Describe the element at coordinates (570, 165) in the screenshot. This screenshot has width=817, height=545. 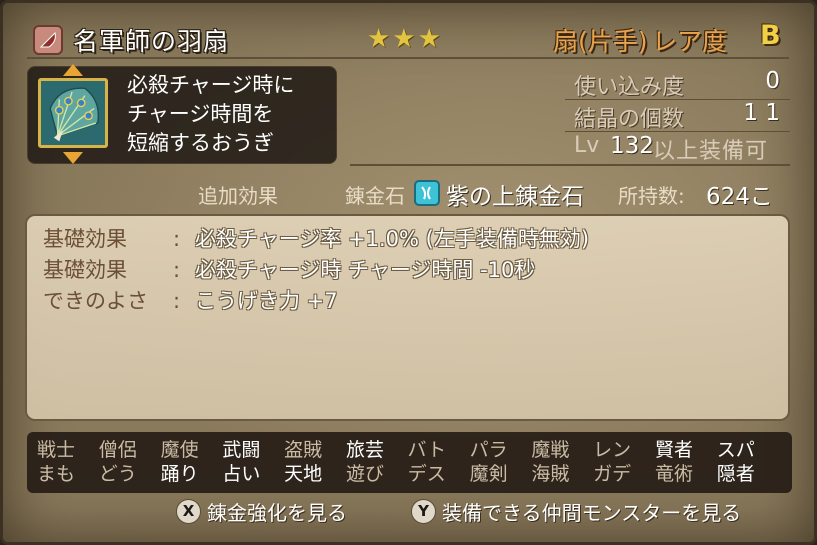
I see `stats-divider` at that location.